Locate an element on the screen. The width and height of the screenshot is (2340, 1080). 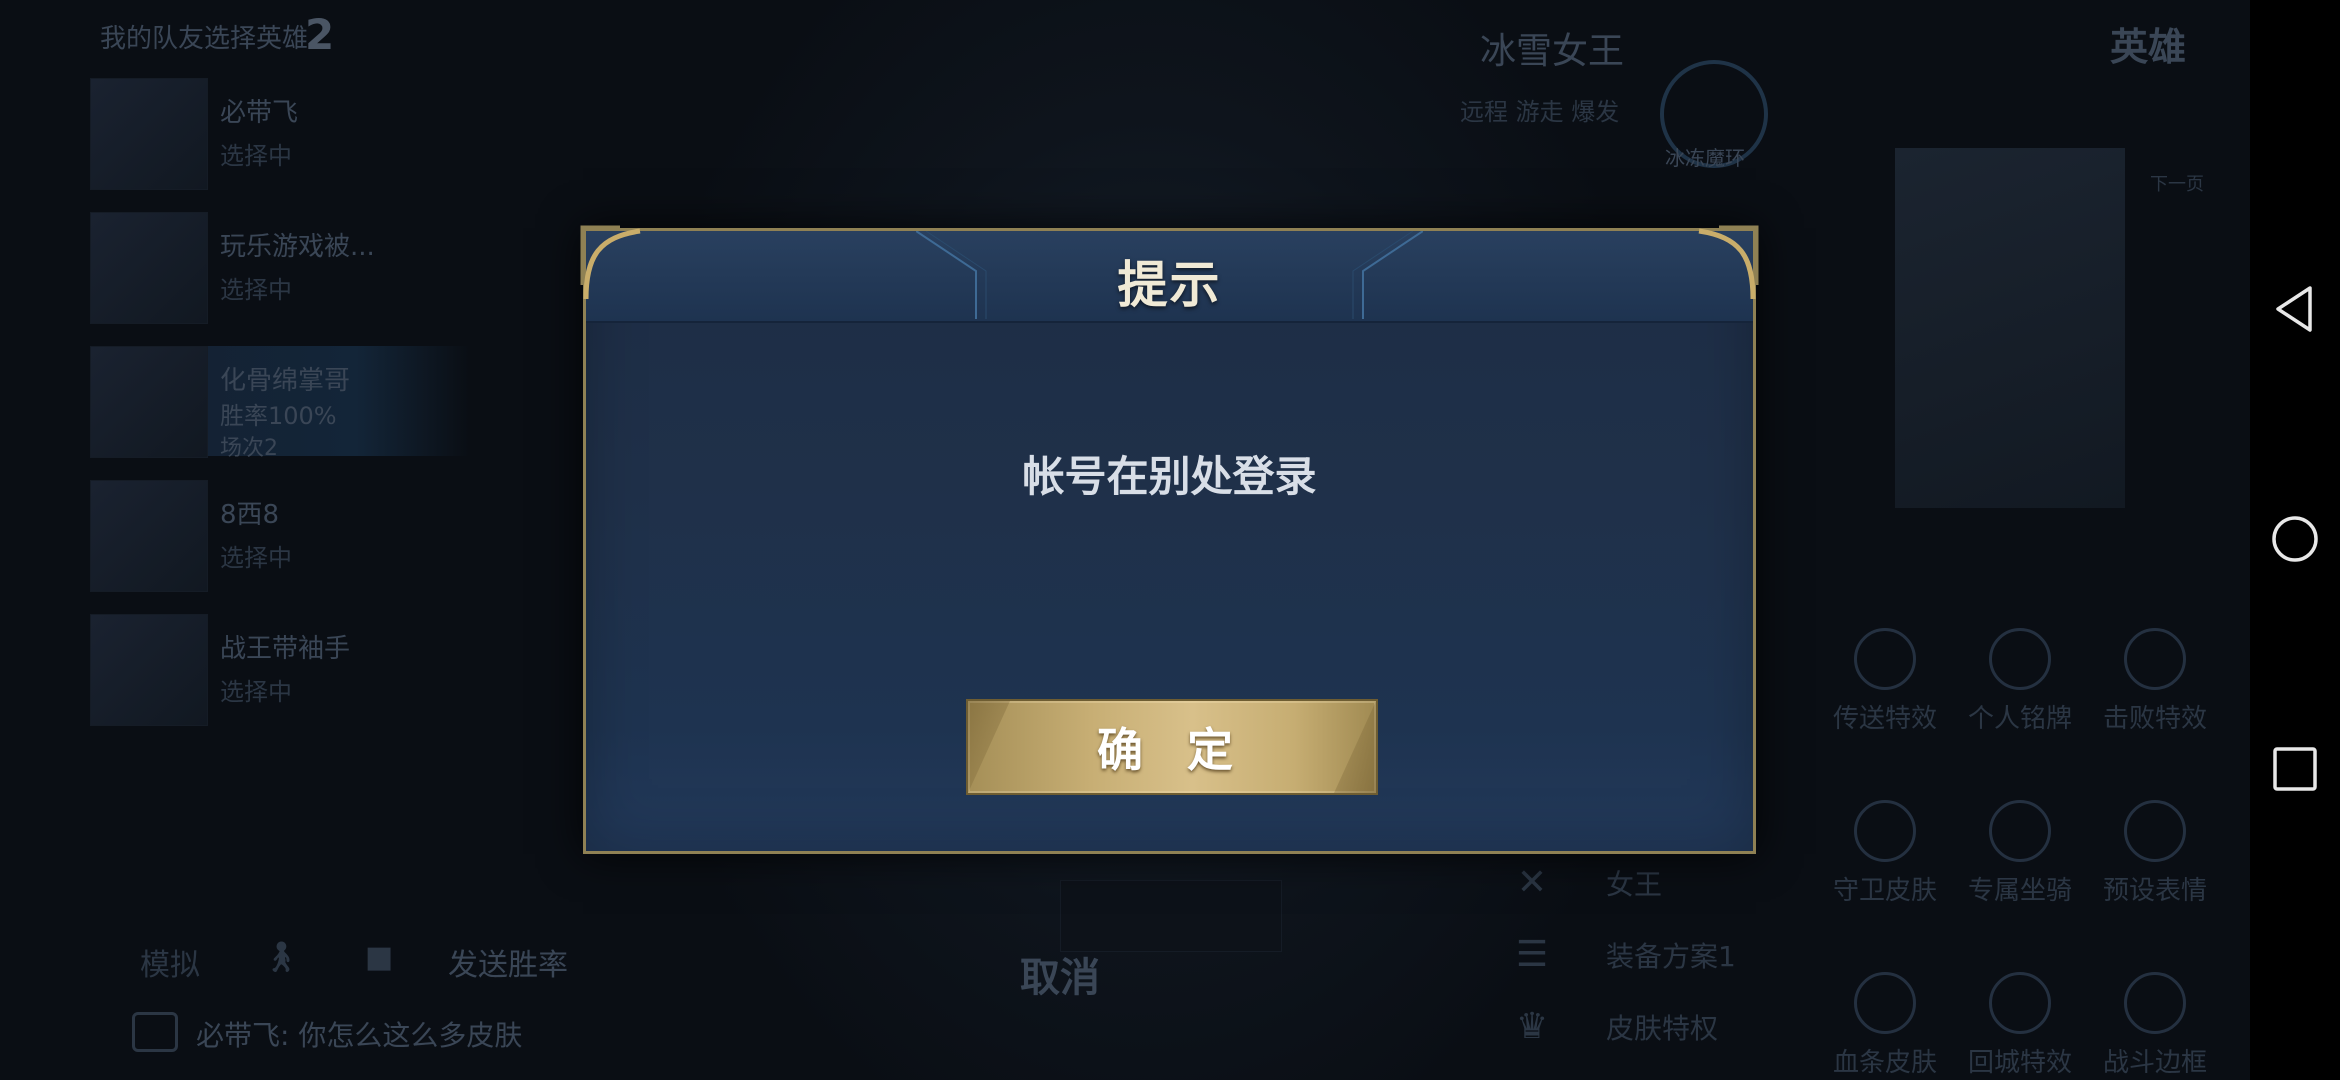
right-panel-row: ✕ 女王 is located at coordinates (1586, 882).